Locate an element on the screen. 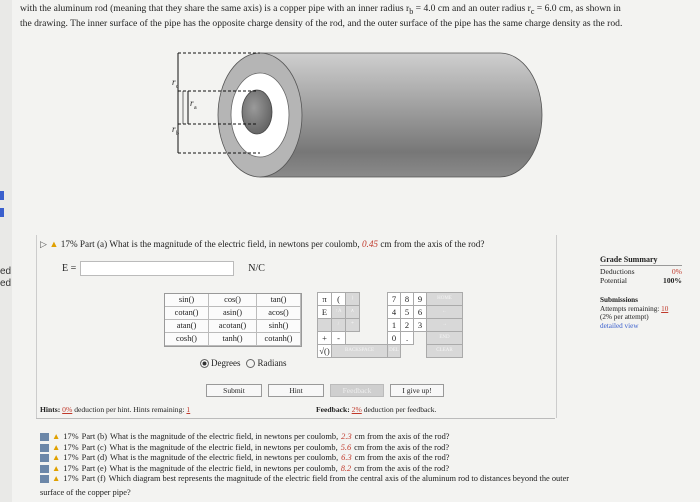  key-plus: + is located at coordinates (324, 338).